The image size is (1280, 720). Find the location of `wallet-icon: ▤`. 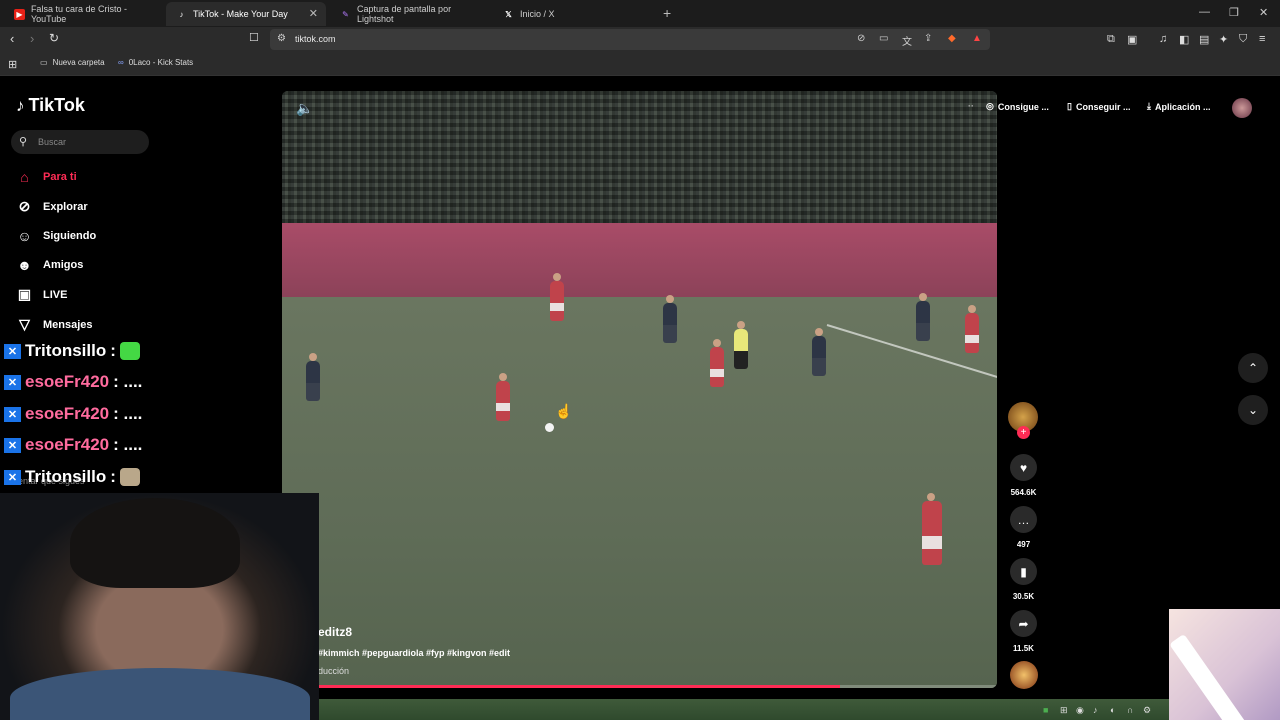

wallet-icon: ▤ is located at coordinates (1204, 39).